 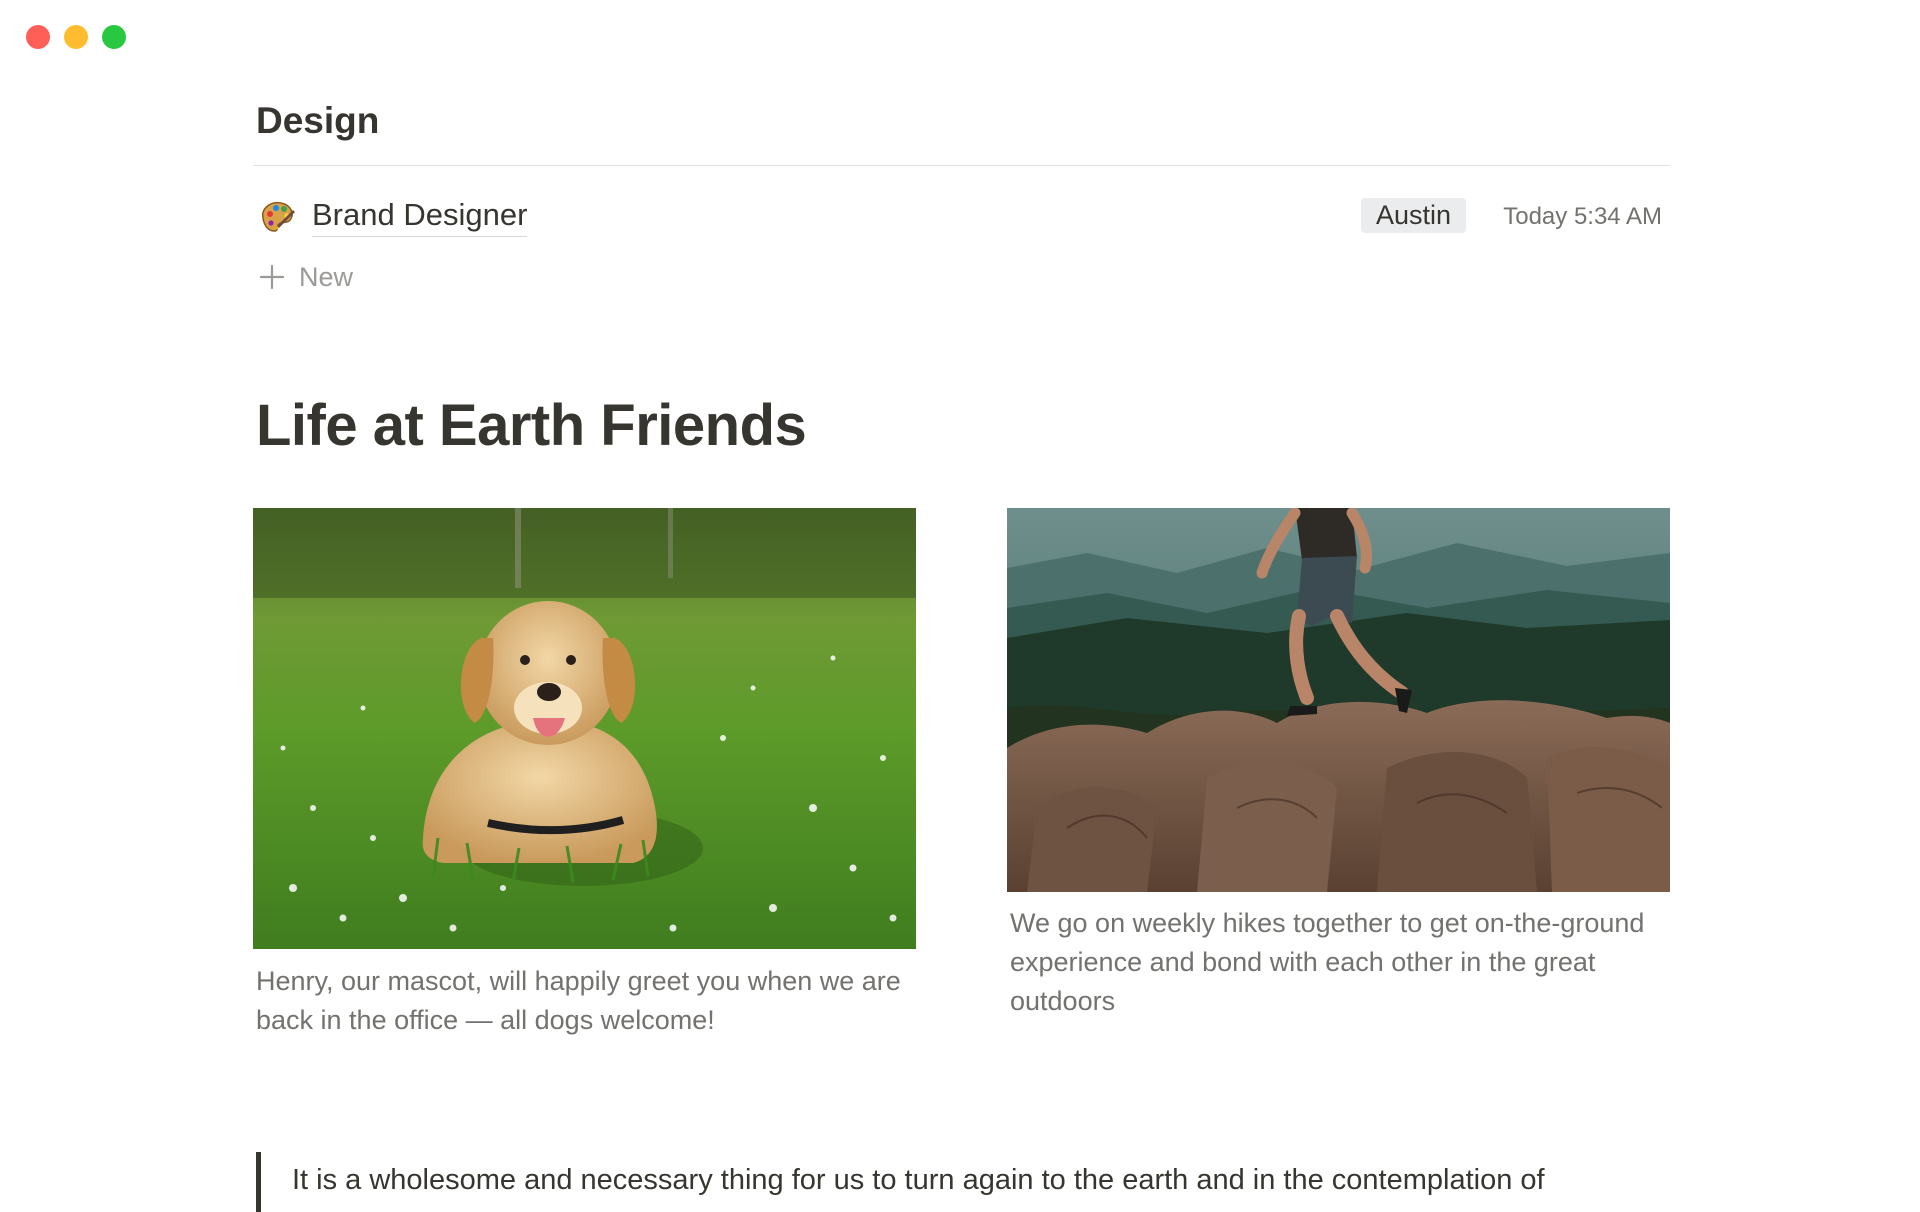 I want to click on hiker-on-rocks-photo, so click(x=1338, y=700).